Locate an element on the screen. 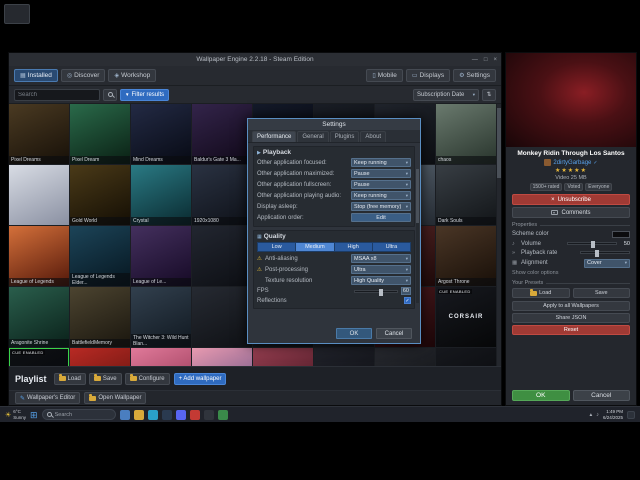 This screenshot has width=640, height=480. share-json-button: Share JSON is located at coordinates (571, 318).